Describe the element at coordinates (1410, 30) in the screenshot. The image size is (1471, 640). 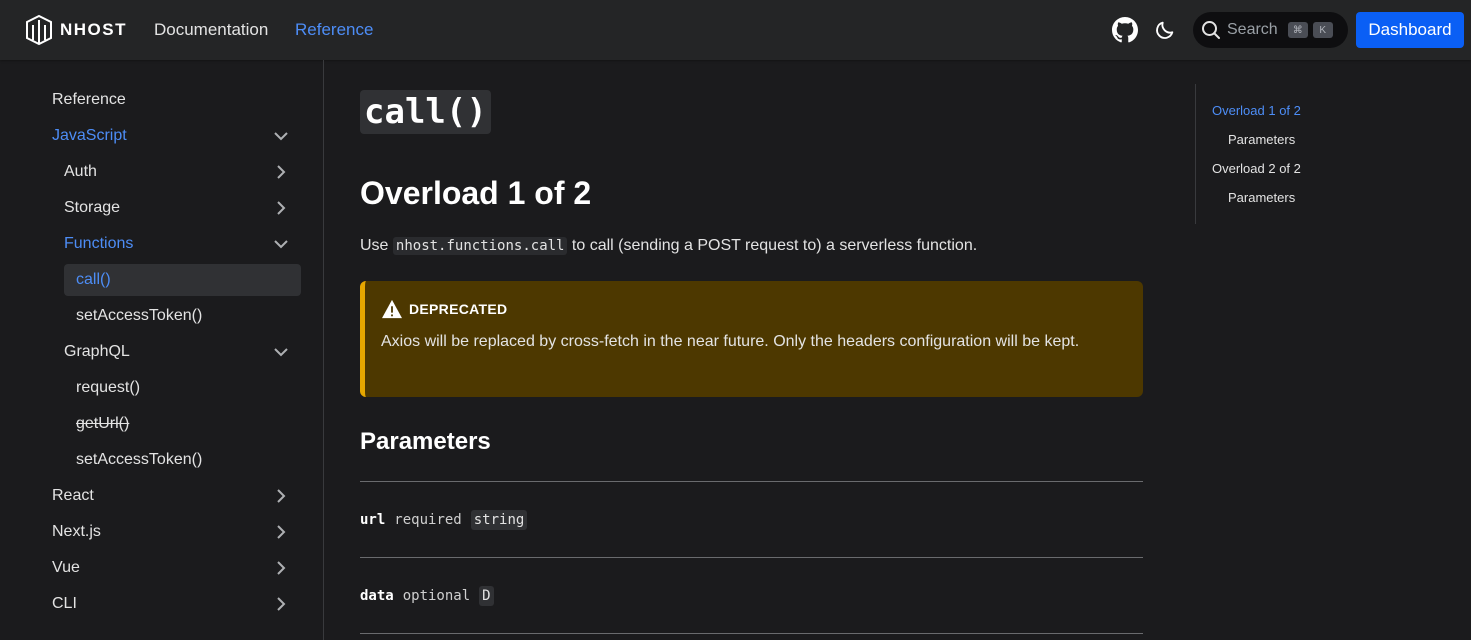
I see `dashboard-button: Dashboard` at that location.